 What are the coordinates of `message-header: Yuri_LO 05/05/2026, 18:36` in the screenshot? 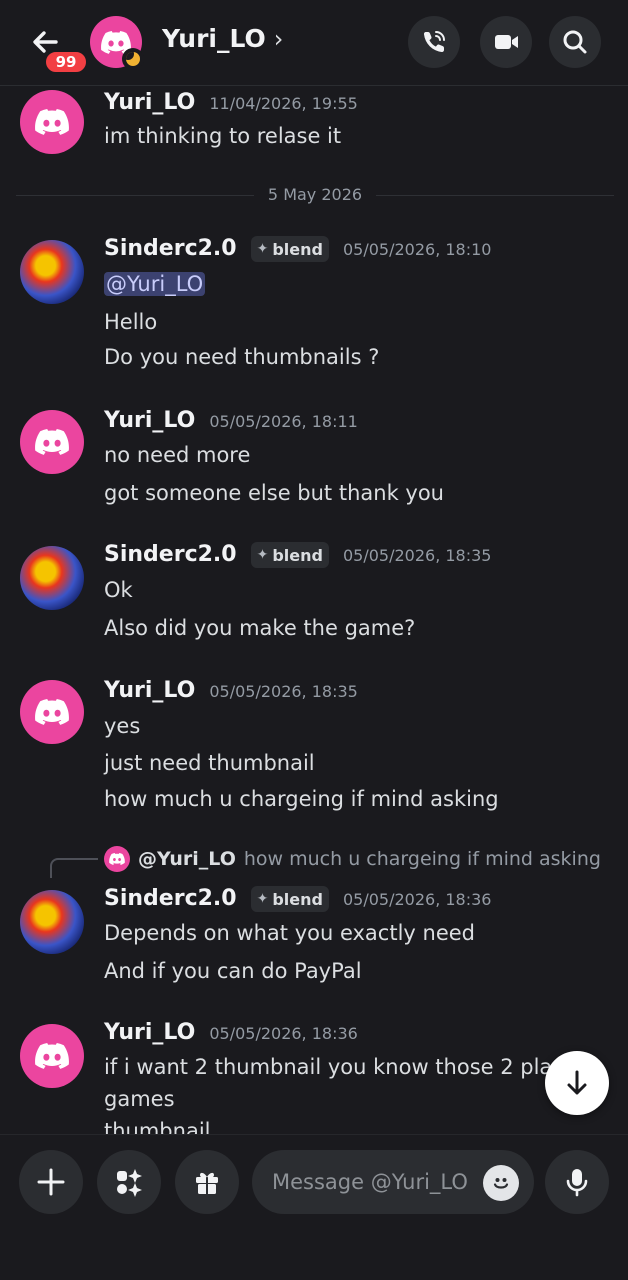 It's located at (231, 1032).